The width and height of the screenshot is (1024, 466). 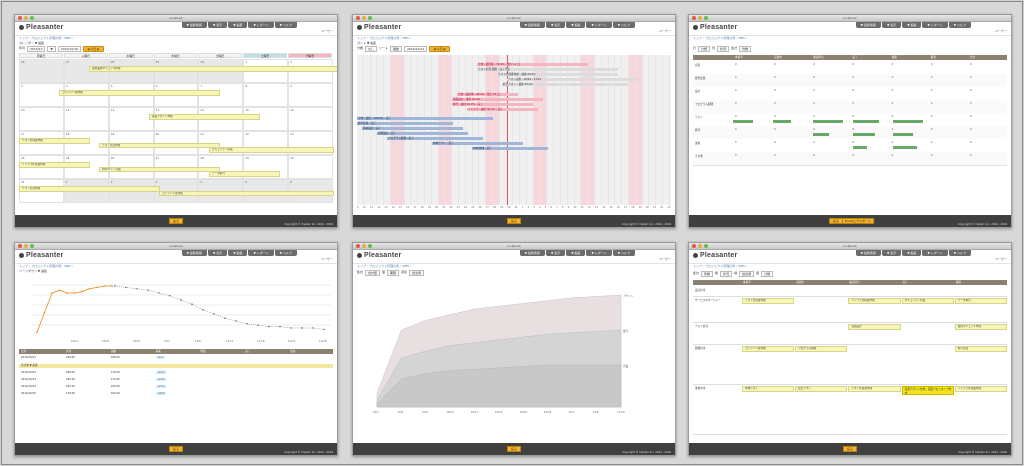 I want to click on gantt-bar: インフラ - 進捗 30.0% - 完了, so click(x=502, y=109).